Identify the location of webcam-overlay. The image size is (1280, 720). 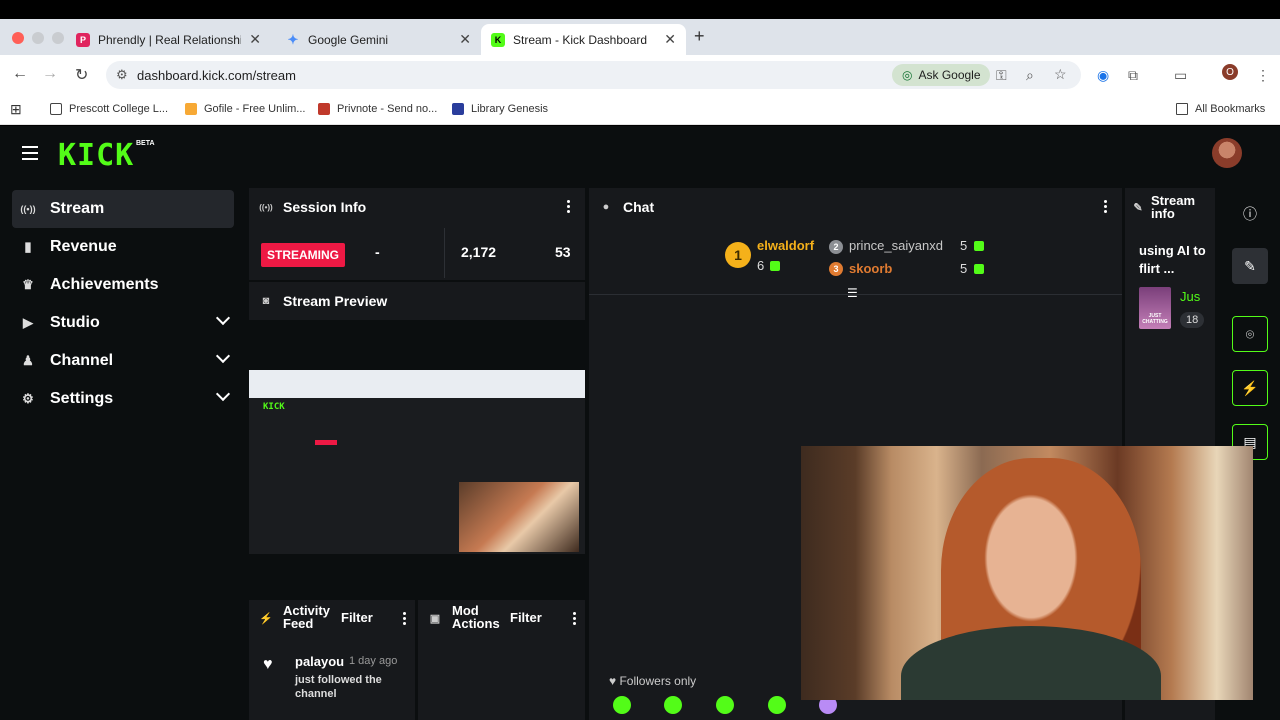
(1027, 573).